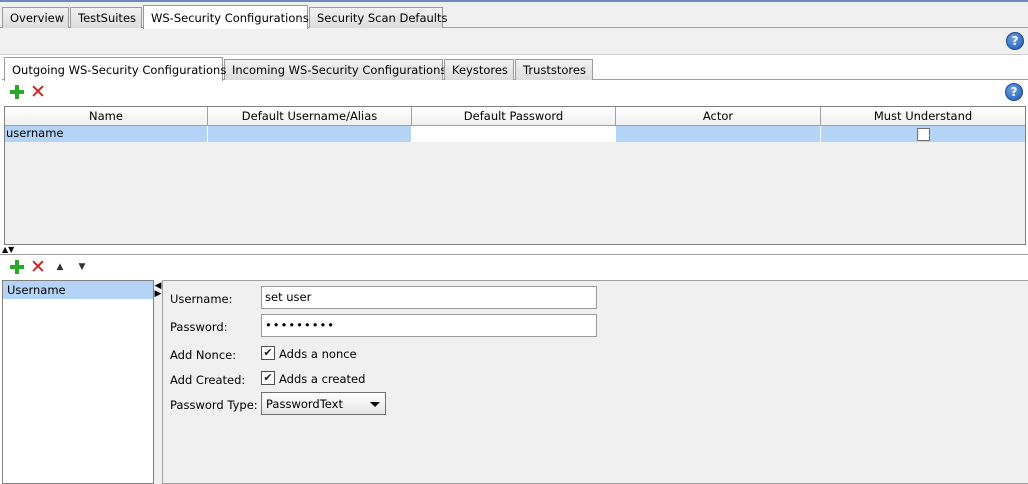 The height and width of the screenshot is (484, 1028). I want to click on column-header-default-password: Default Password, so click(514, 116).